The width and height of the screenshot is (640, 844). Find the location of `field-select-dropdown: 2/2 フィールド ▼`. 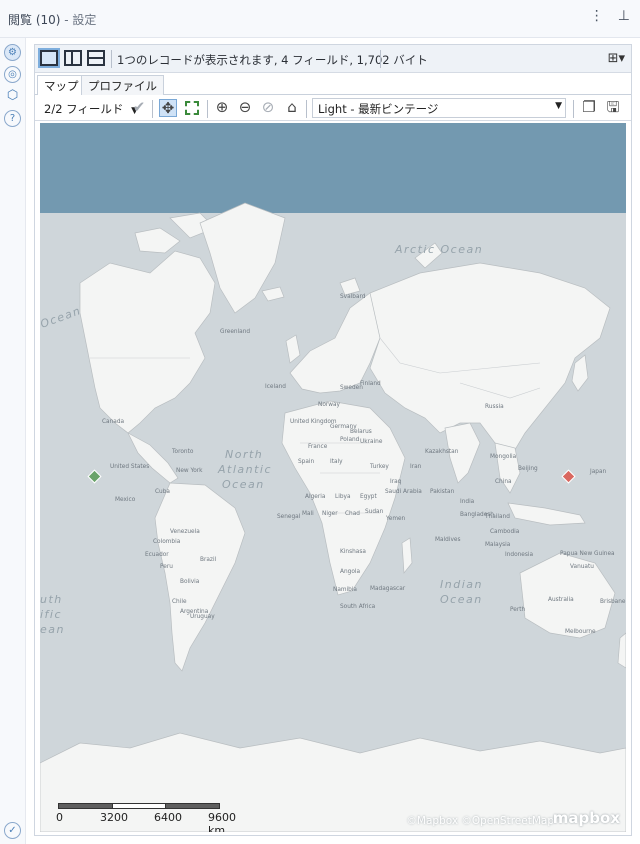

field-select-dropdown: 2/2 フィールド ▼ is located at coordinates (91, 109).